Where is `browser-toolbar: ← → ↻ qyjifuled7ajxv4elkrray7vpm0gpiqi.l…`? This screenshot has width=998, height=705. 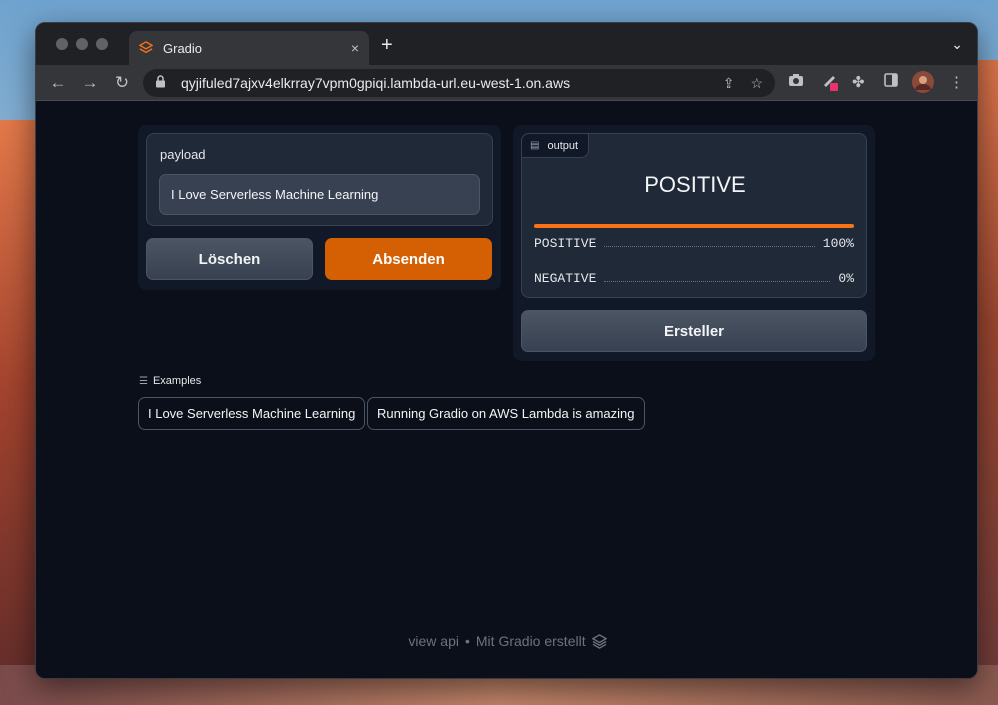 browser-toolbar: ← → ↻ qyjifuled7ajxv4elkrray7vpm0gpiqi.l… is located at coordinates (506, 83).